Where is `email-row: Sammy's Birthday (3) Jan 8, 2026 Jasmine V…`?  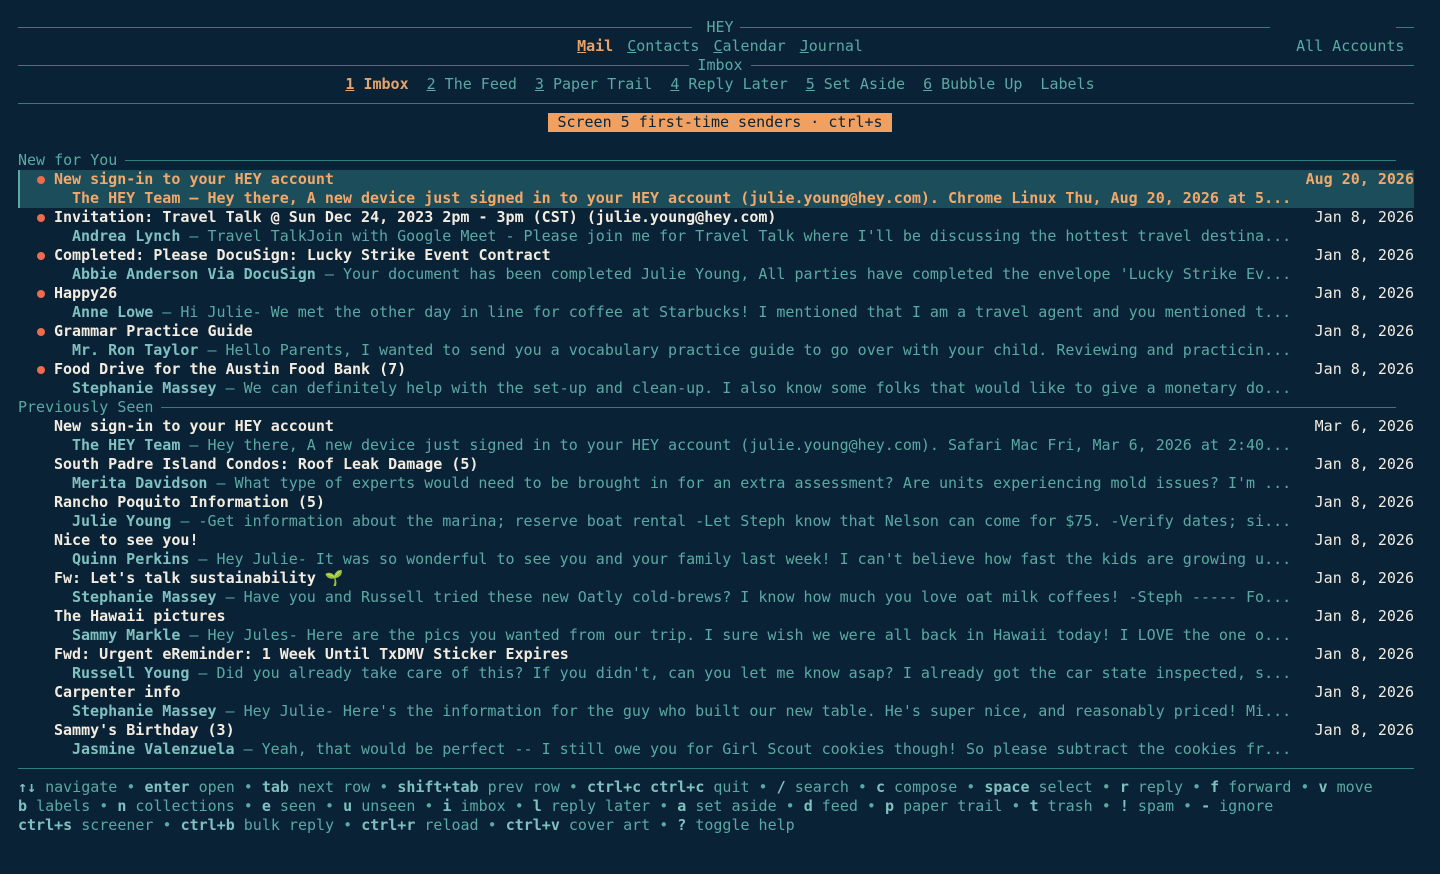
email-row: Sammy's Birthday (3) Jan 8, 2026 Jasmine V… is located at coordinates (716, 740).